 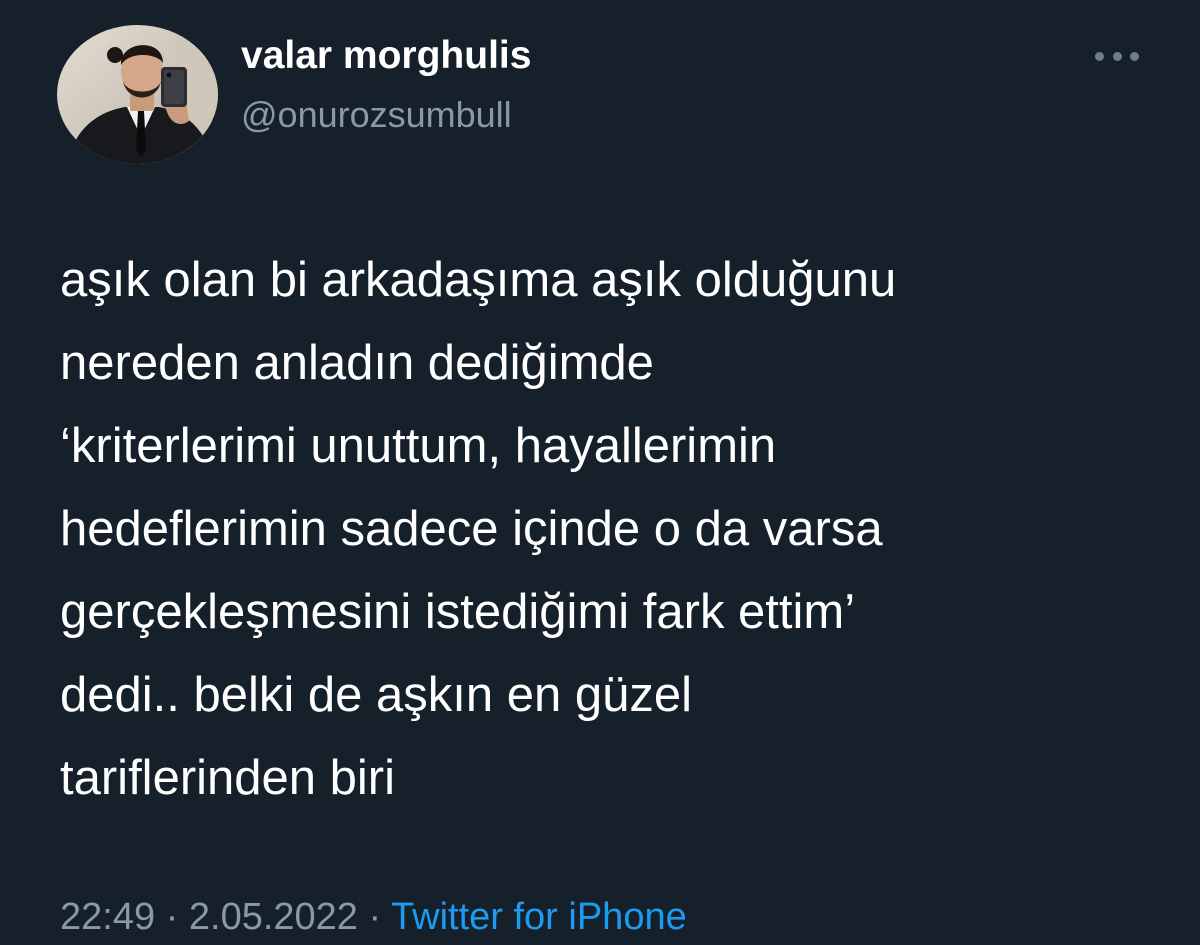 I want to click on tweet-line: gerçekleşmesini istediğimi fark ettim’, so click(x=458, y=612).